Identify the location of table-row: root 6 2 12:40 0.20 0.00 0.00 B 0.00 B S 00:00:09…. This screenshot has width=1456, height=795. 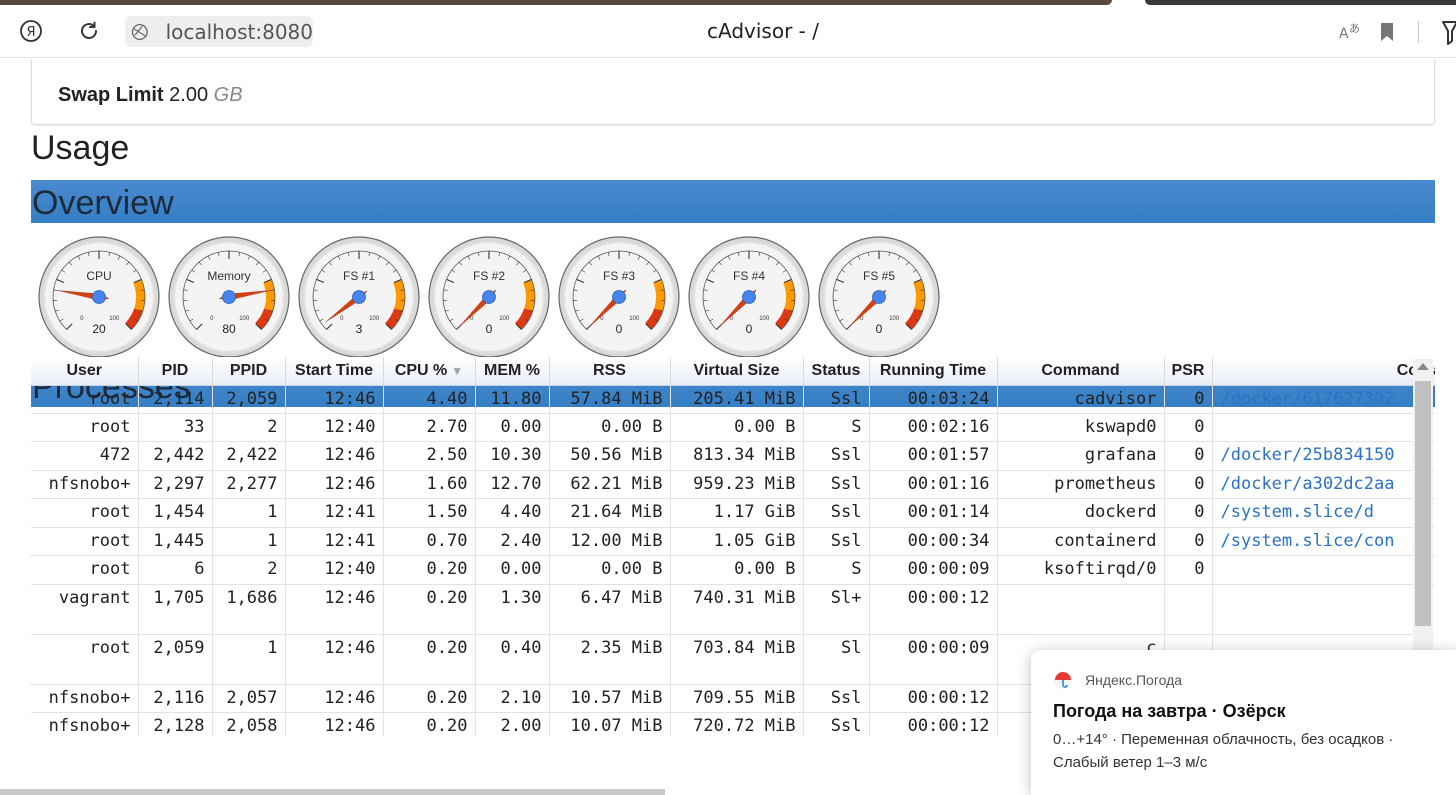
(733, 570).